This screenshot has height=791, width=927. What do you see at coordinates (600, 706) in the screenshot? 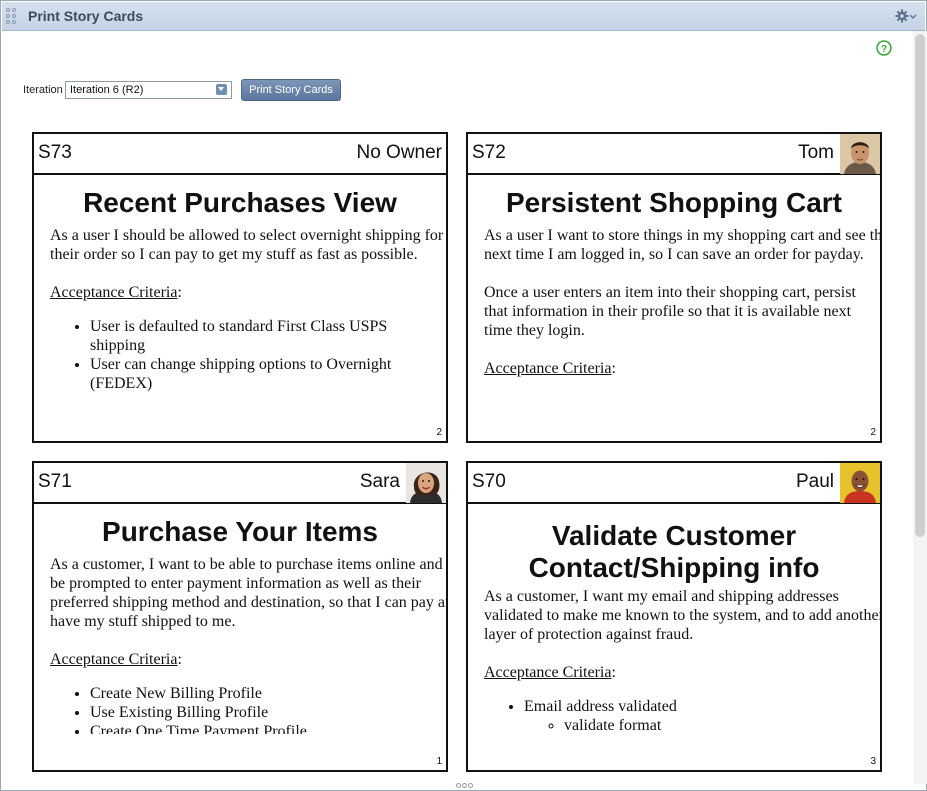
I see `criteria-item-label: Email address validated` at bounding box center [600, 706].